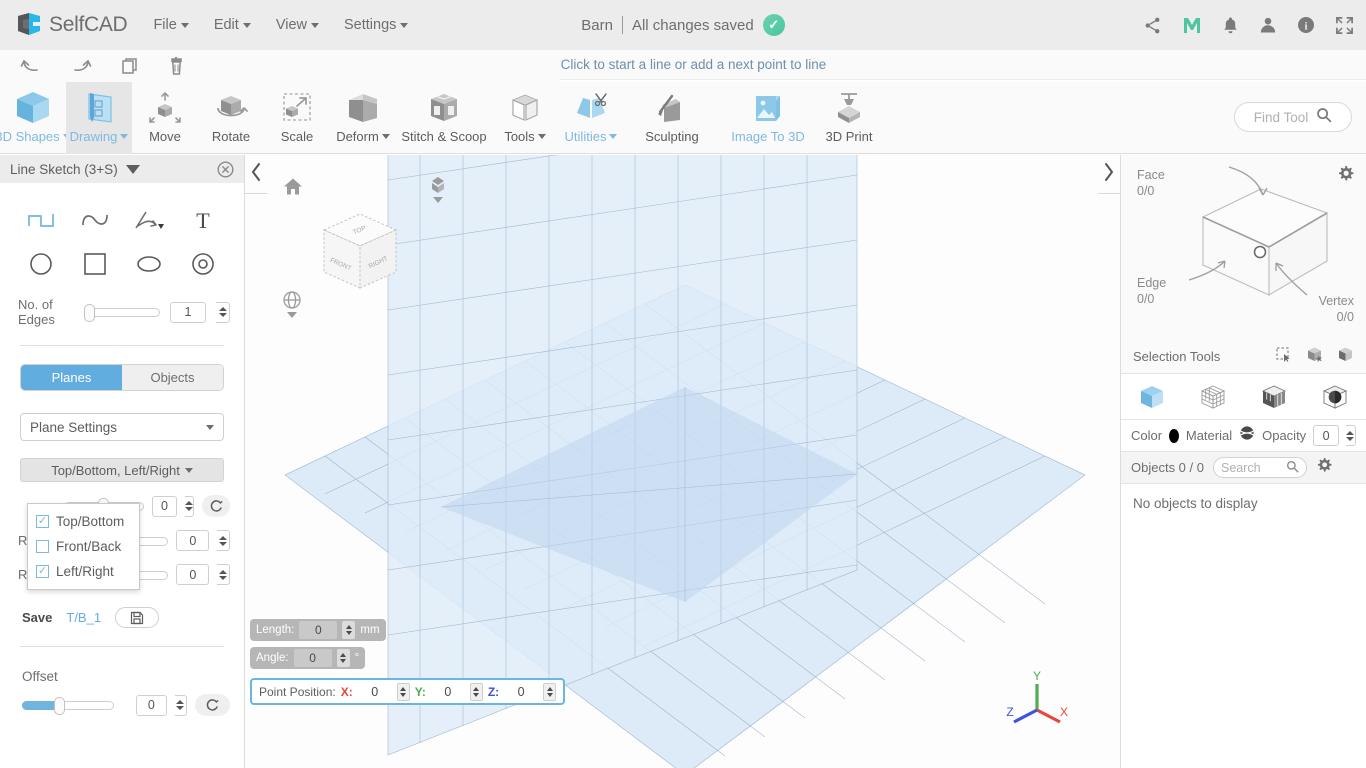 The height and width of the screenshot is (768, 1366). Describe the element at coordinates (231, 118) in the screenshot. I see `tool-rotate: Rotate` at that location.